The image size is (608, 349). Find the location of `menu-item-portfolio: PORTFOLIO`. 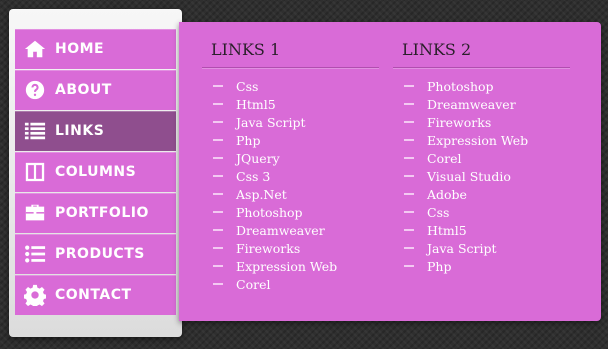

menu-item-portfolio: PORTFOLIO is located at coordinates (95, 213).